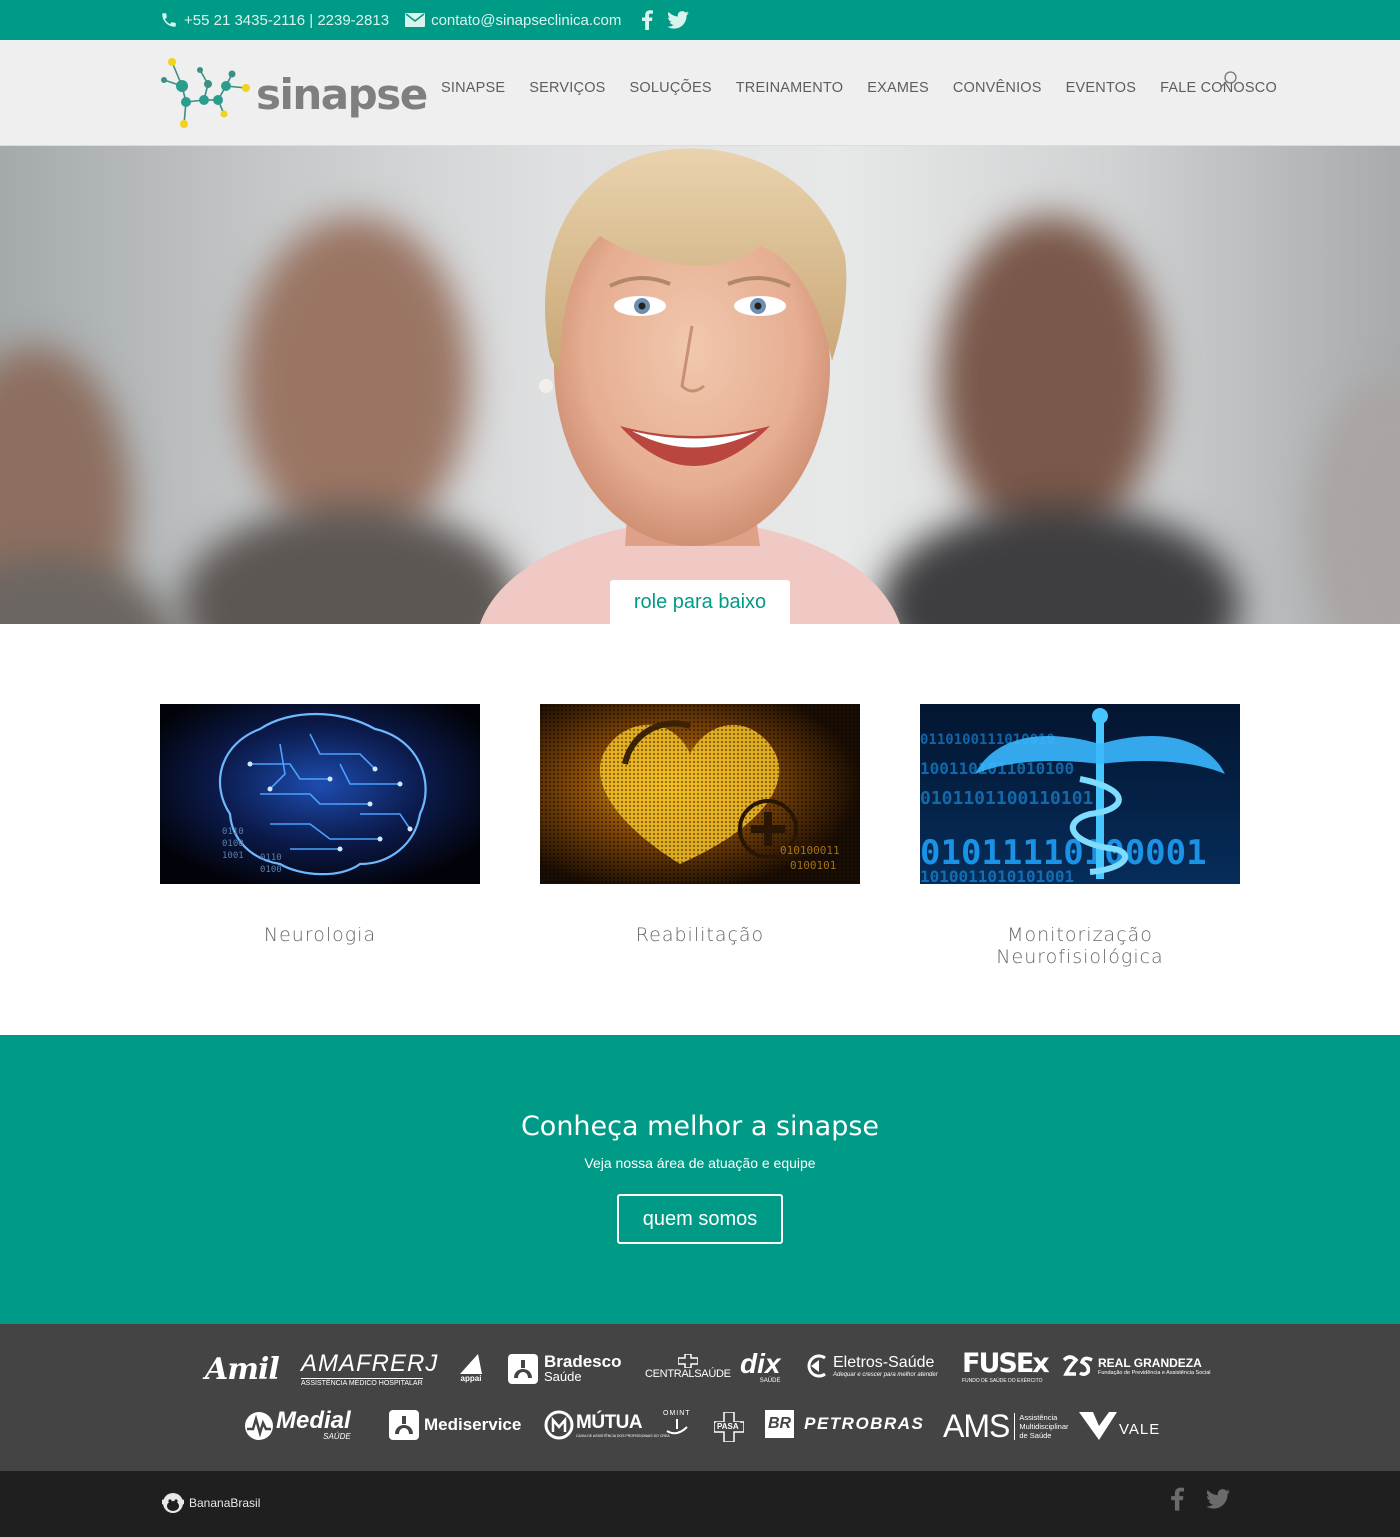  Describe the element at coordinates (678, 20) in the screenshot. I see `twitter-icon` at that location.